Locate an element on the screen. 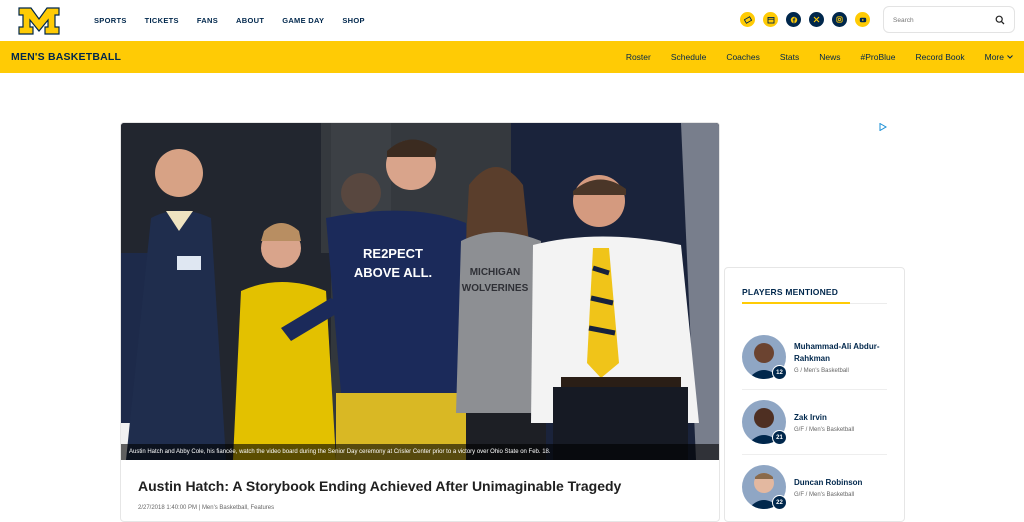 This screenshot has height=522, width=1024. subnav-stats: Stats is located at coordinates (789, 57).